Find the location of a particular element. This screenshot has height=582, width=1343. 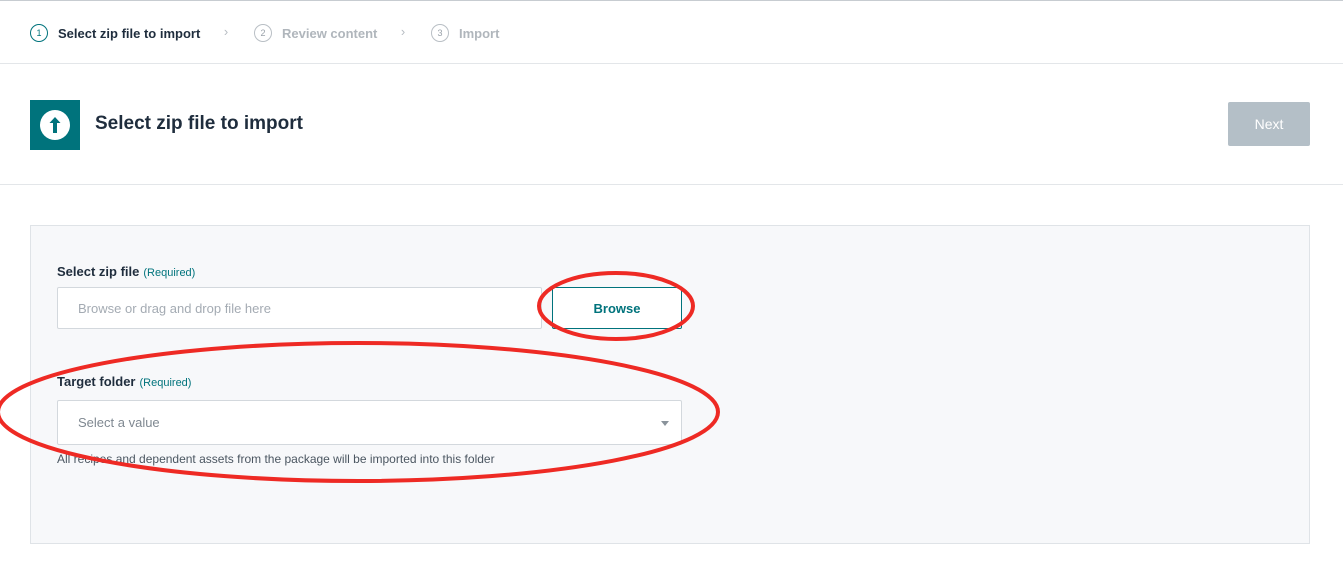

target-folder-label: Target folder (Required) is located at coordinates (124, 381).